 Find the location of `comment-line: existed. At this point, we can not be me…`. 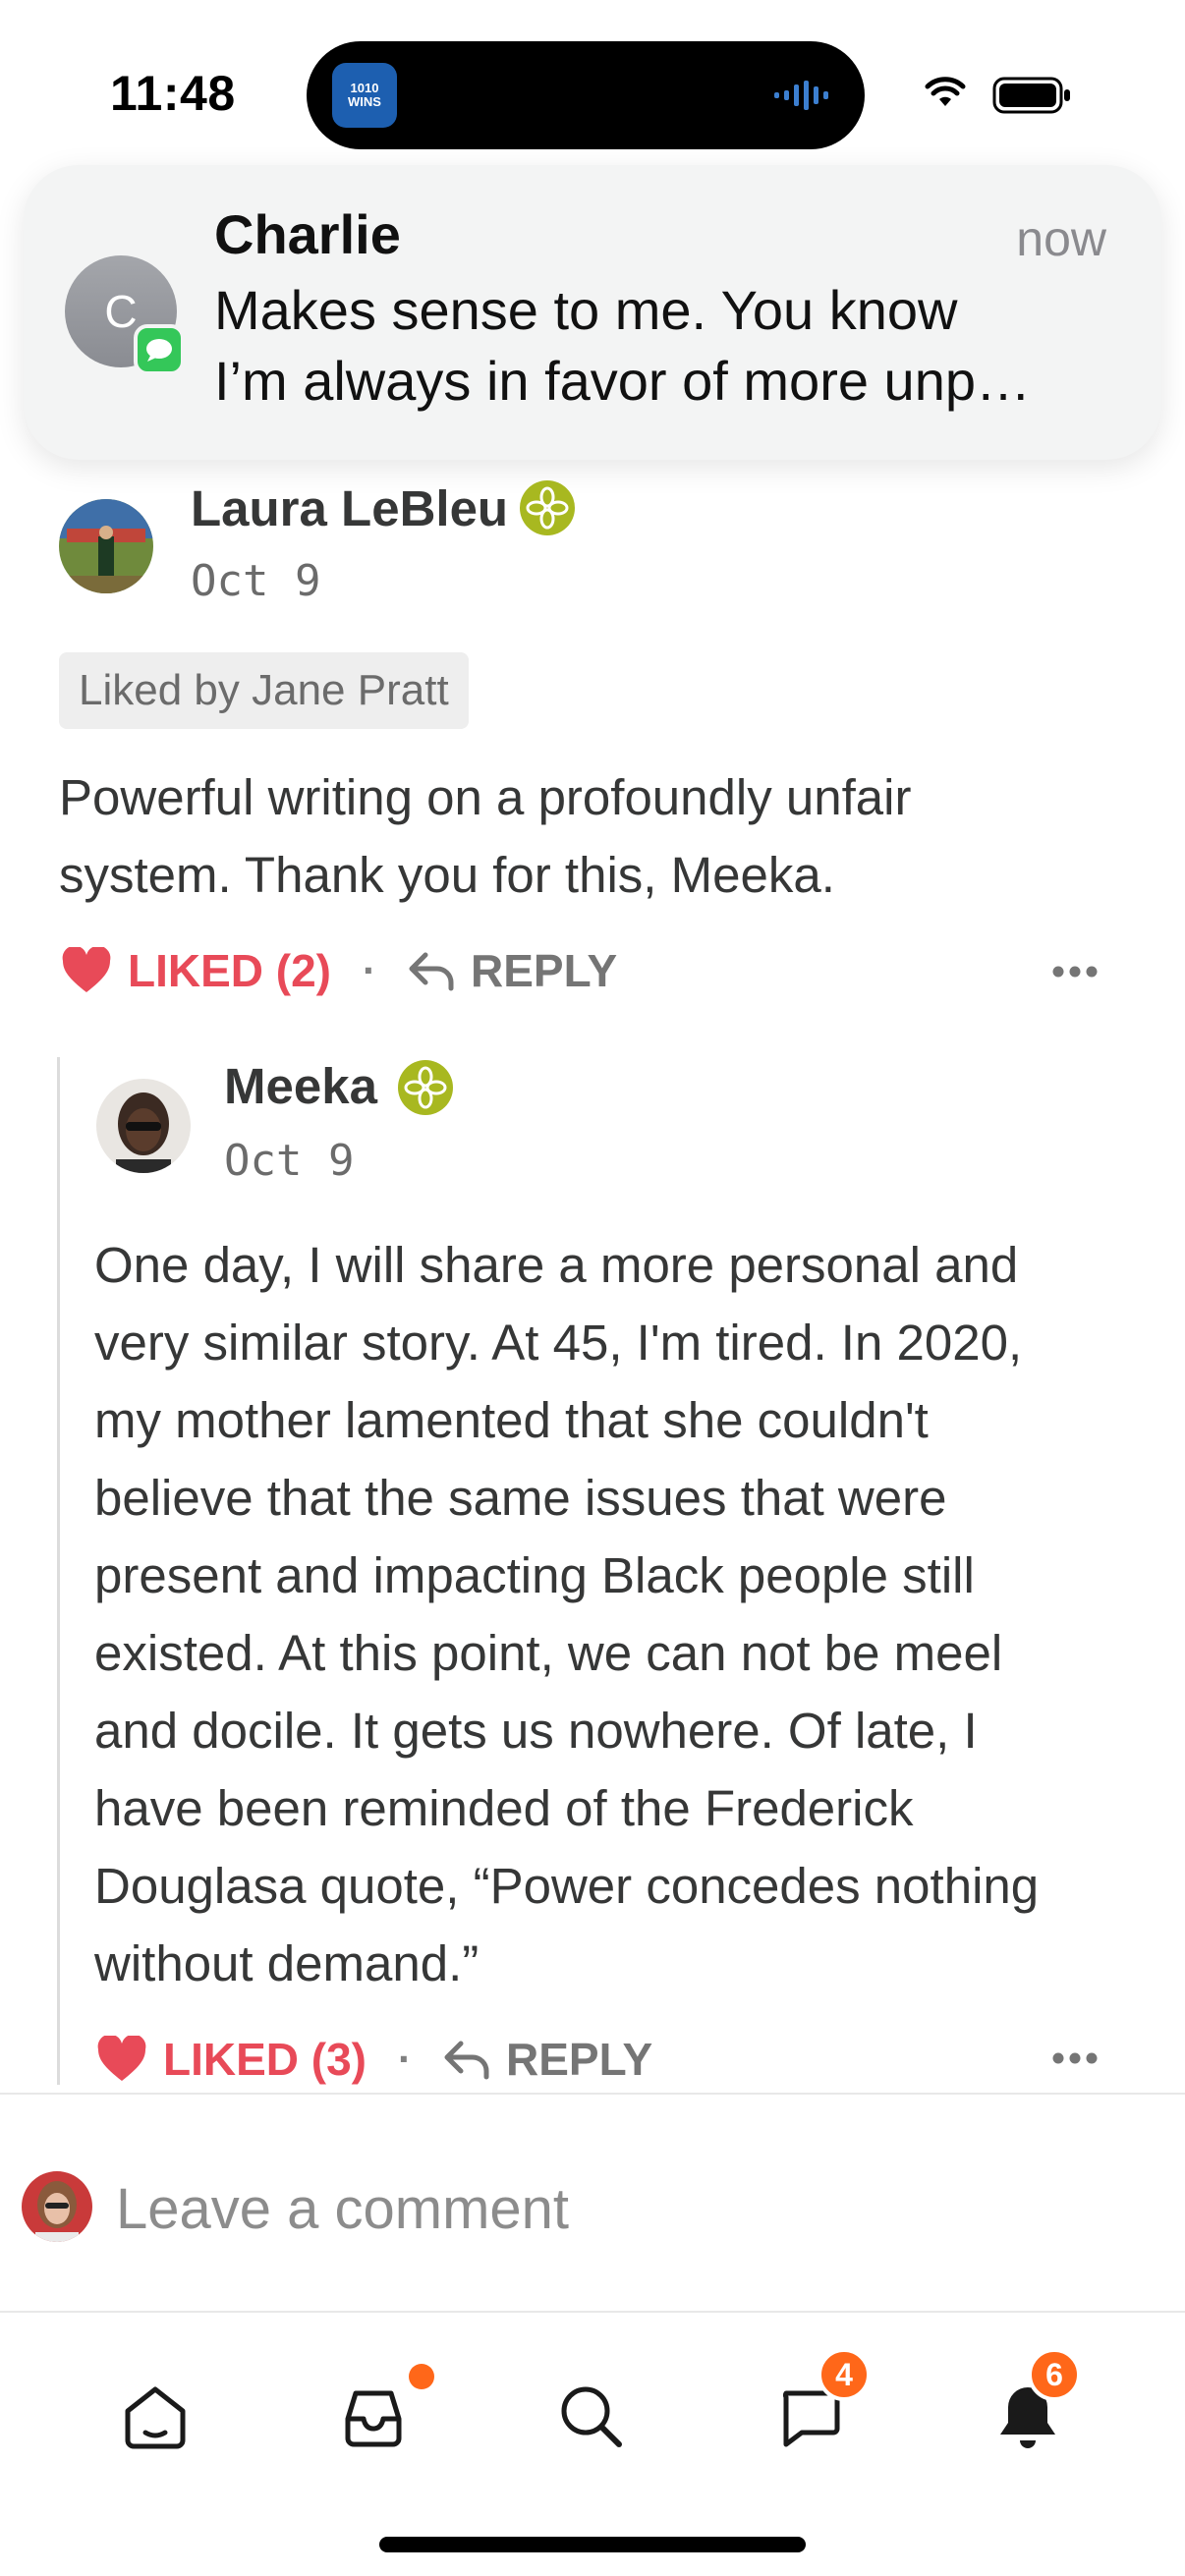

comment-line: existed. At this point, we can not be me… is located at coordinates (548, 1653).